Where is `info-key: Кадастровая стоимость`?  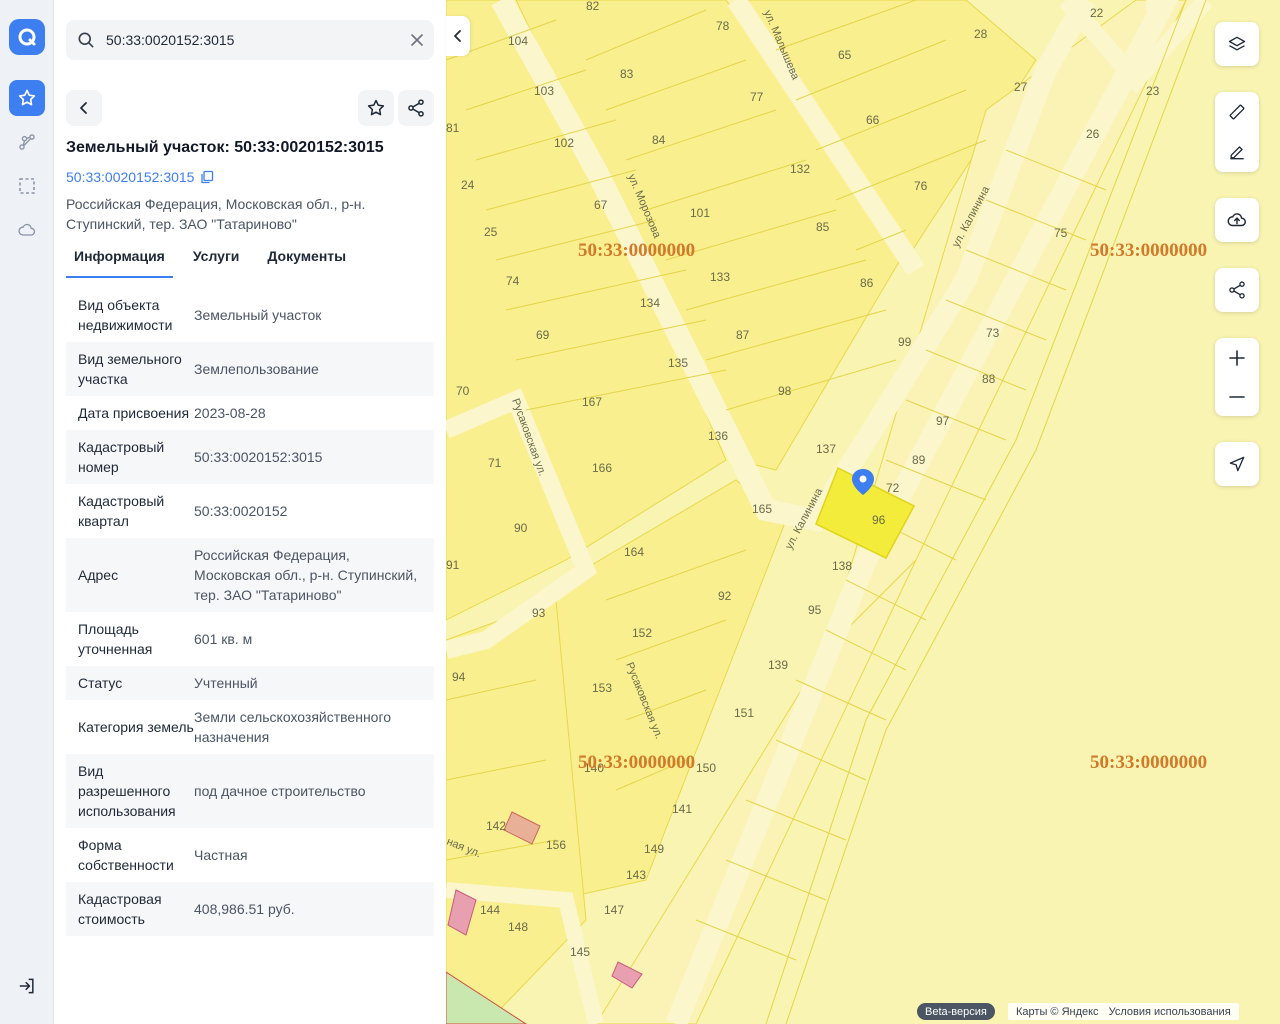
info-key: Кадастровая стоимость is located at coordinates (120, 909).